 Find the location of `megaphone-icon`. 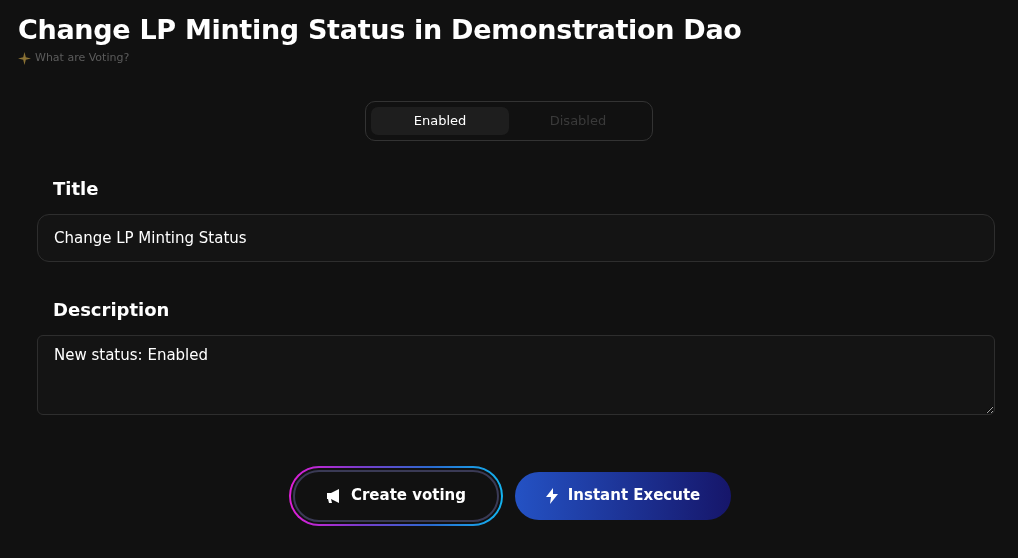

megaphone-icon is located at coordinates (333, 495).